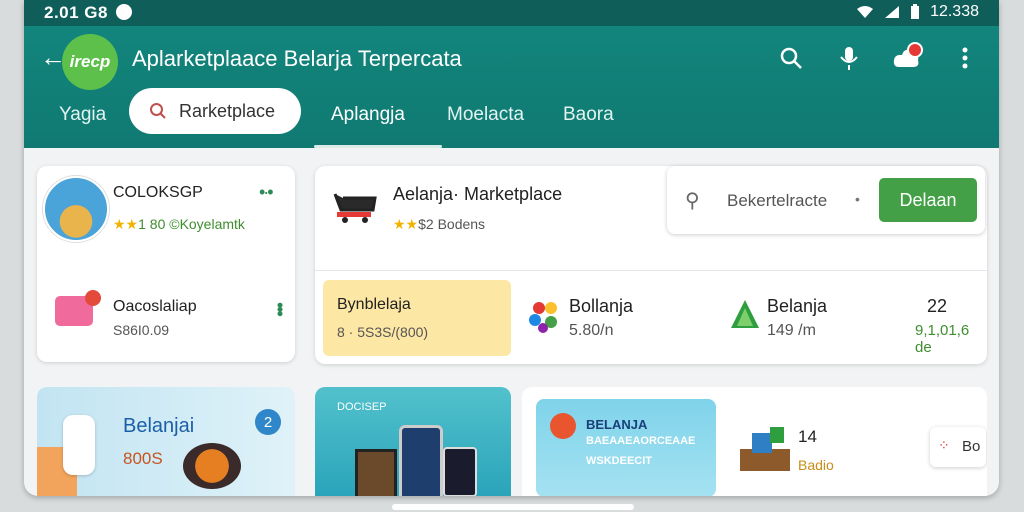 This screenshot has width=1024, height=512. I want to click on banner-subtitle-2: WSKDEECIT, so click(619, 461).